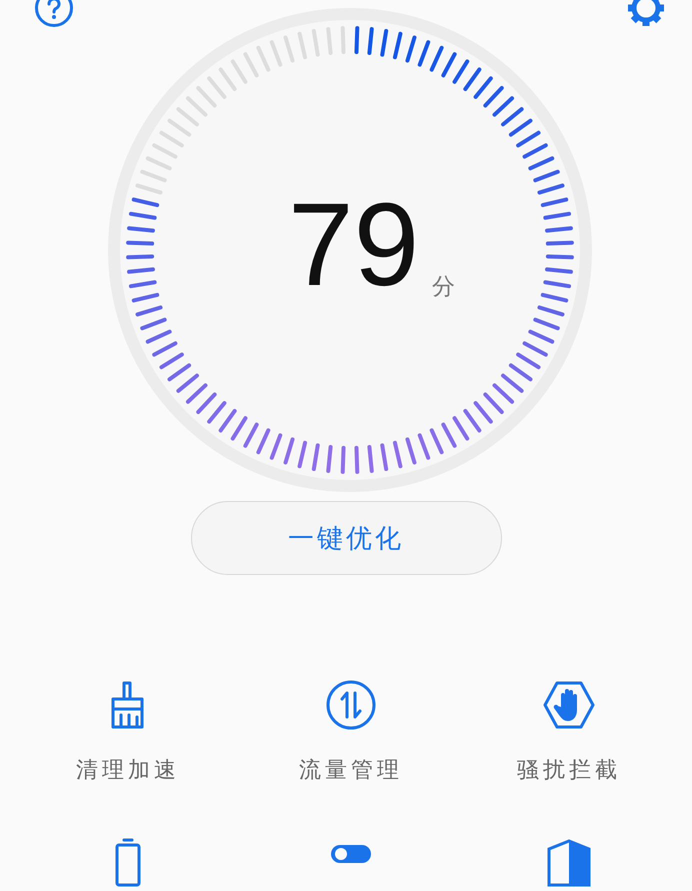  Describe the element at coordinates (351, 771) in the screenshot. I see `feature-label: 流量管理` at that location.